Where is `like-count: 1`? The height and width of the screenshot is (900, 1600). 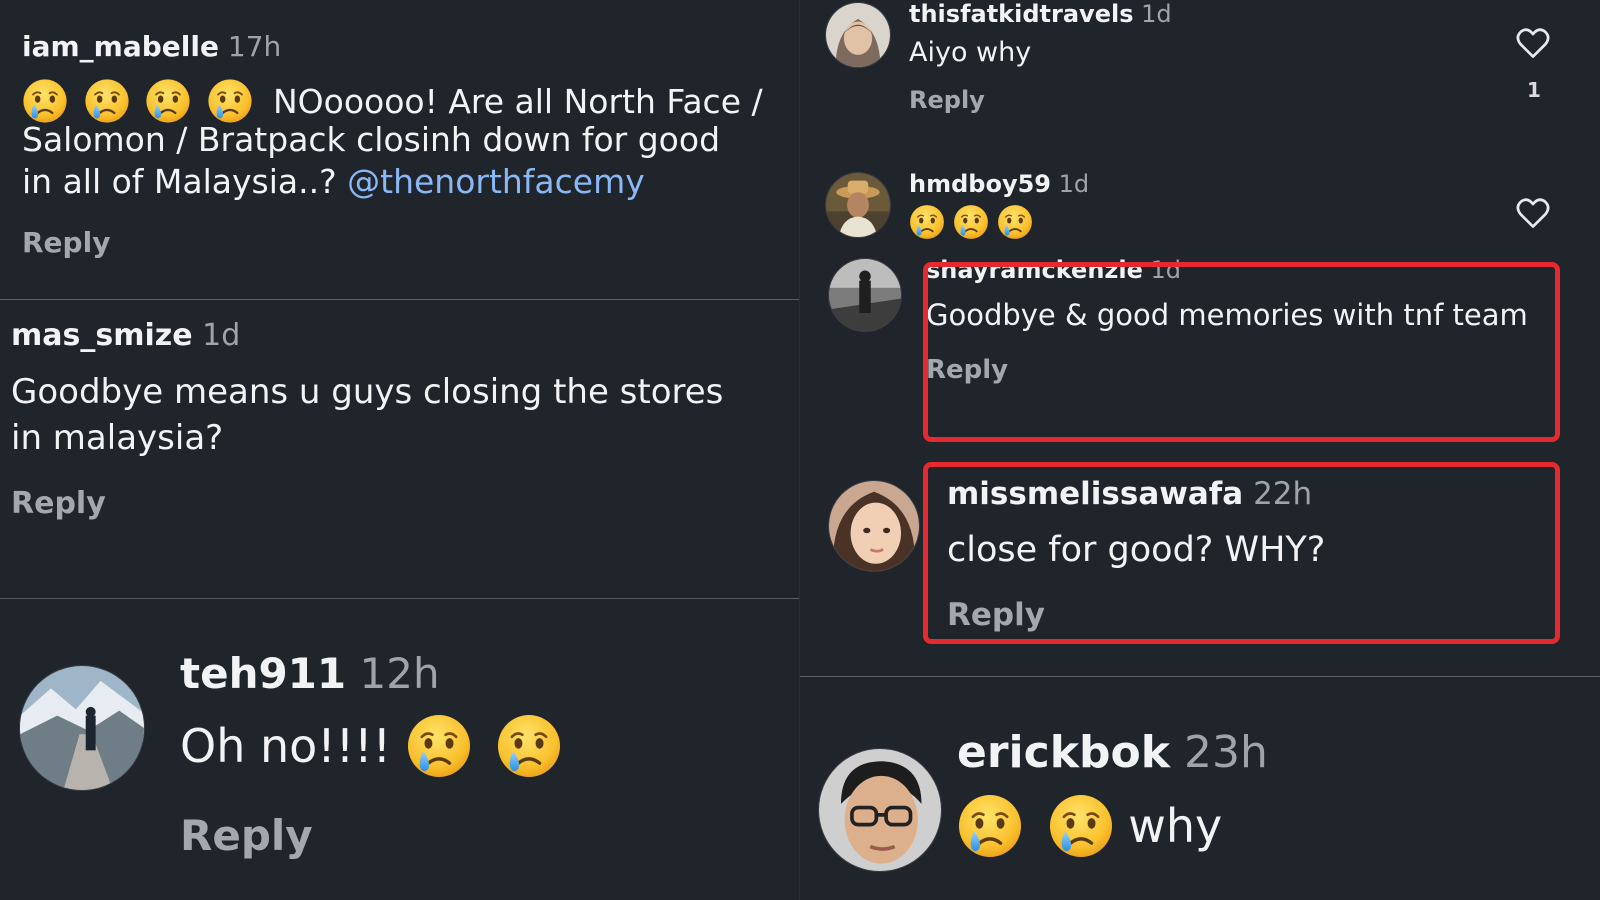
like-count: 1 is located at coordinates (1534, 90).